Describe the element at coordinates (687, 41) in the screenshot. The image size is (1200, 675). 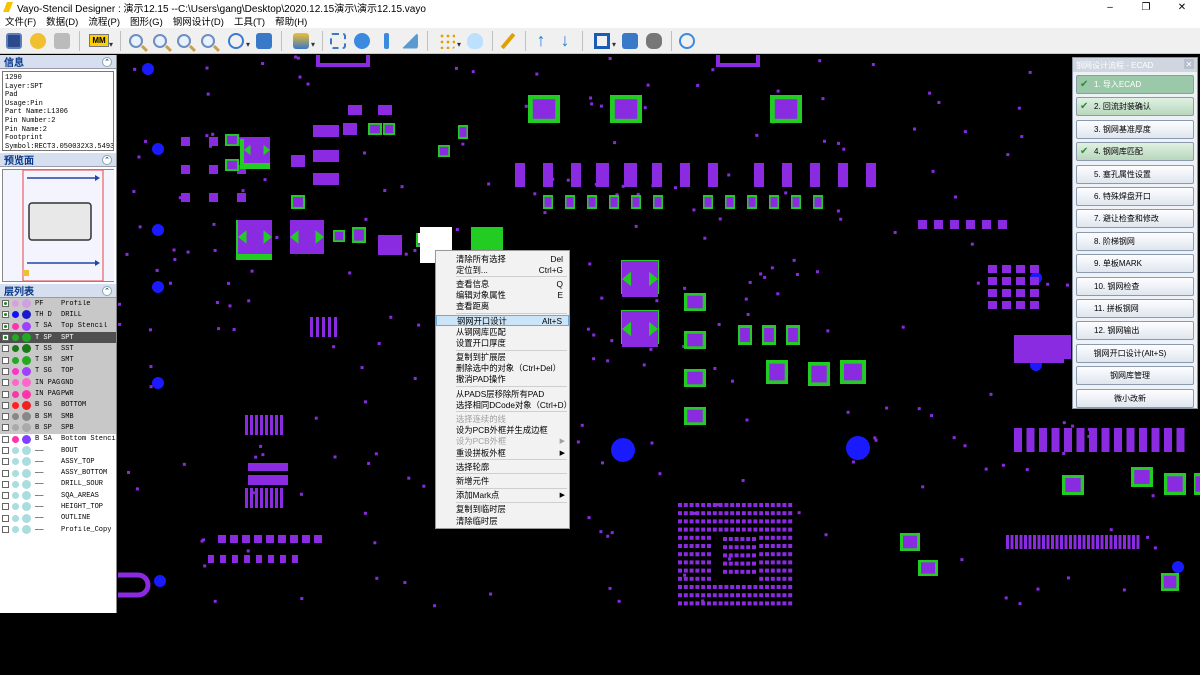
I see `target-button` at that location.